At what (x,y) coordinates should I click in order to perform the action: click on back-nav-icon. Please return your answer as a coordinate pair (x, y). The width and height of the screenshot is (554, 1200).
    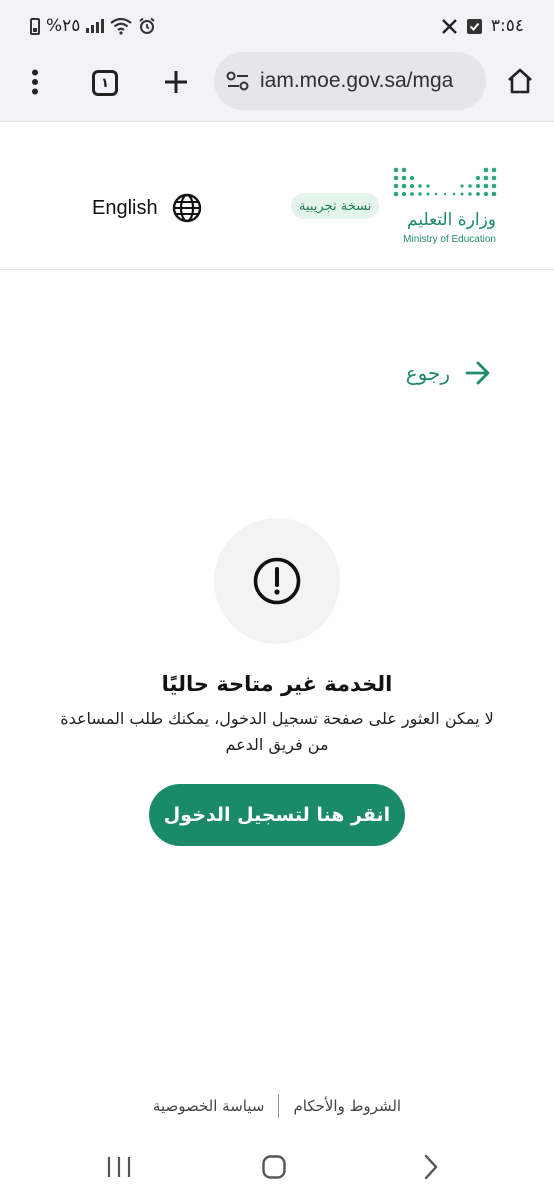
    Looking at the image, I should click on (430, 1167).